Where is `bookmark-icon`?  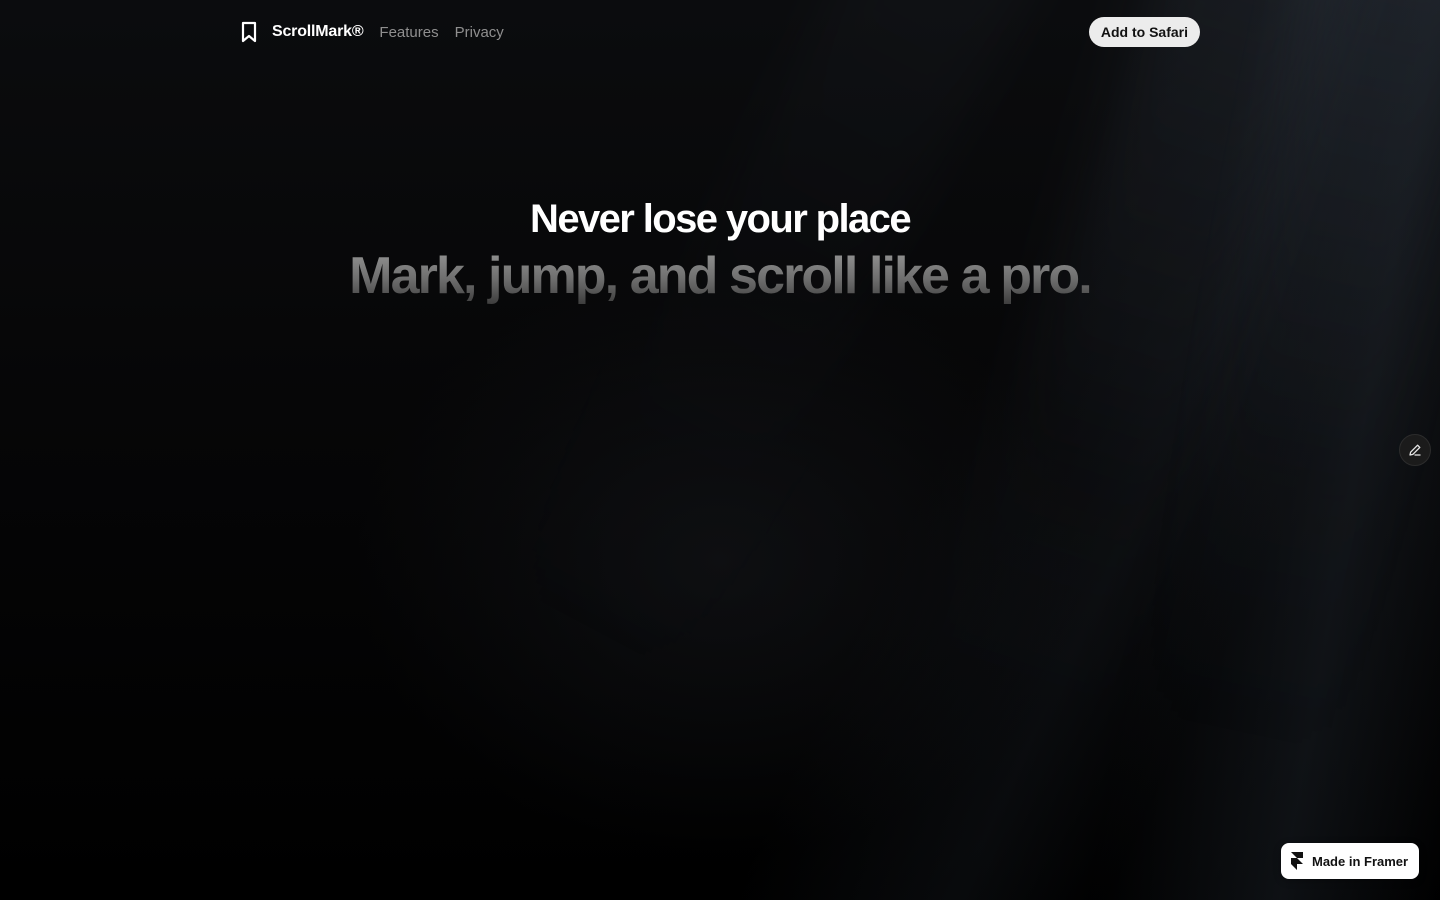 bookmark-icon is located at coordinates (249, 32).